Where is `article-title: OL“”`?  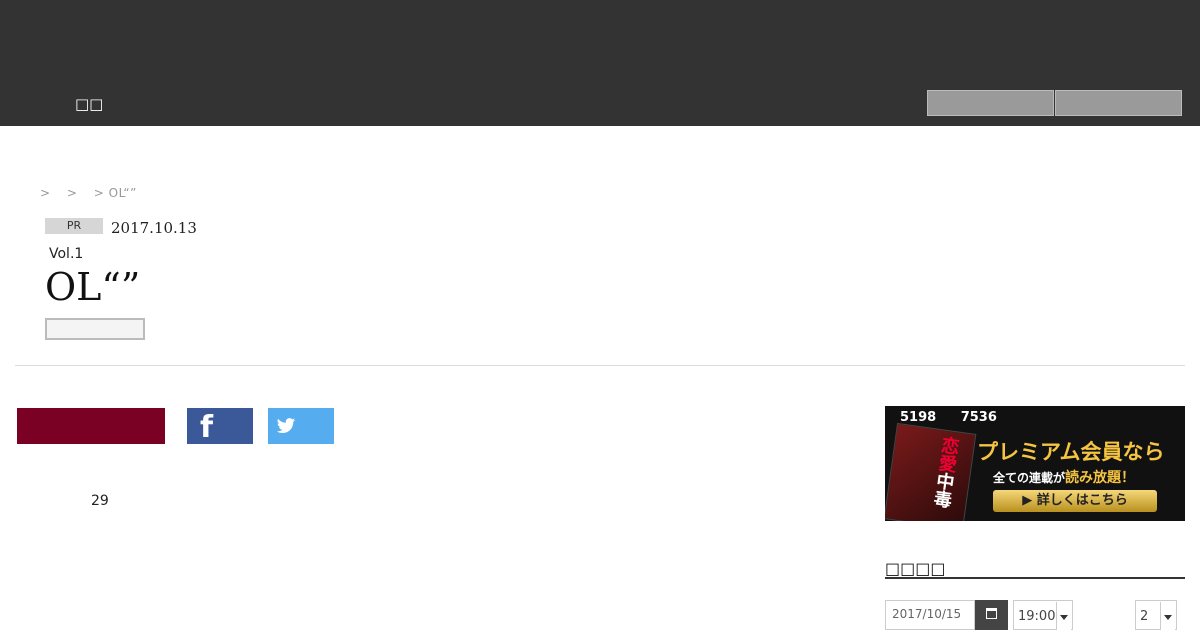
article-title: OL“” is located at coordinates (93, 287).